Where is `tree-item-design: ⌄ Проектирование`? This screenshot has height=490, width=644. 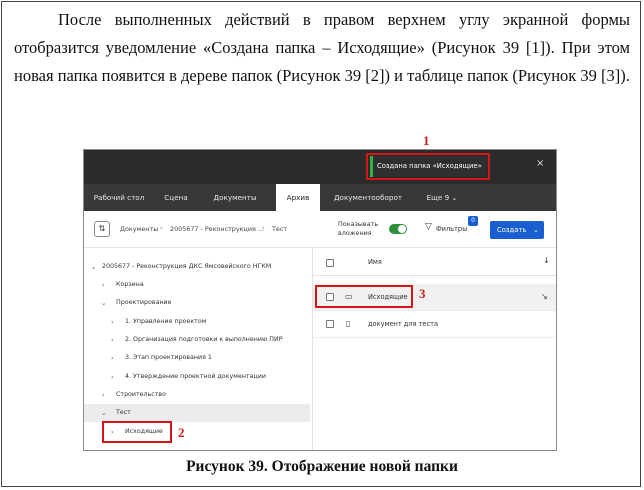 tree-item-design: ⌄ Проектирование is located at coordinates (197, 303).